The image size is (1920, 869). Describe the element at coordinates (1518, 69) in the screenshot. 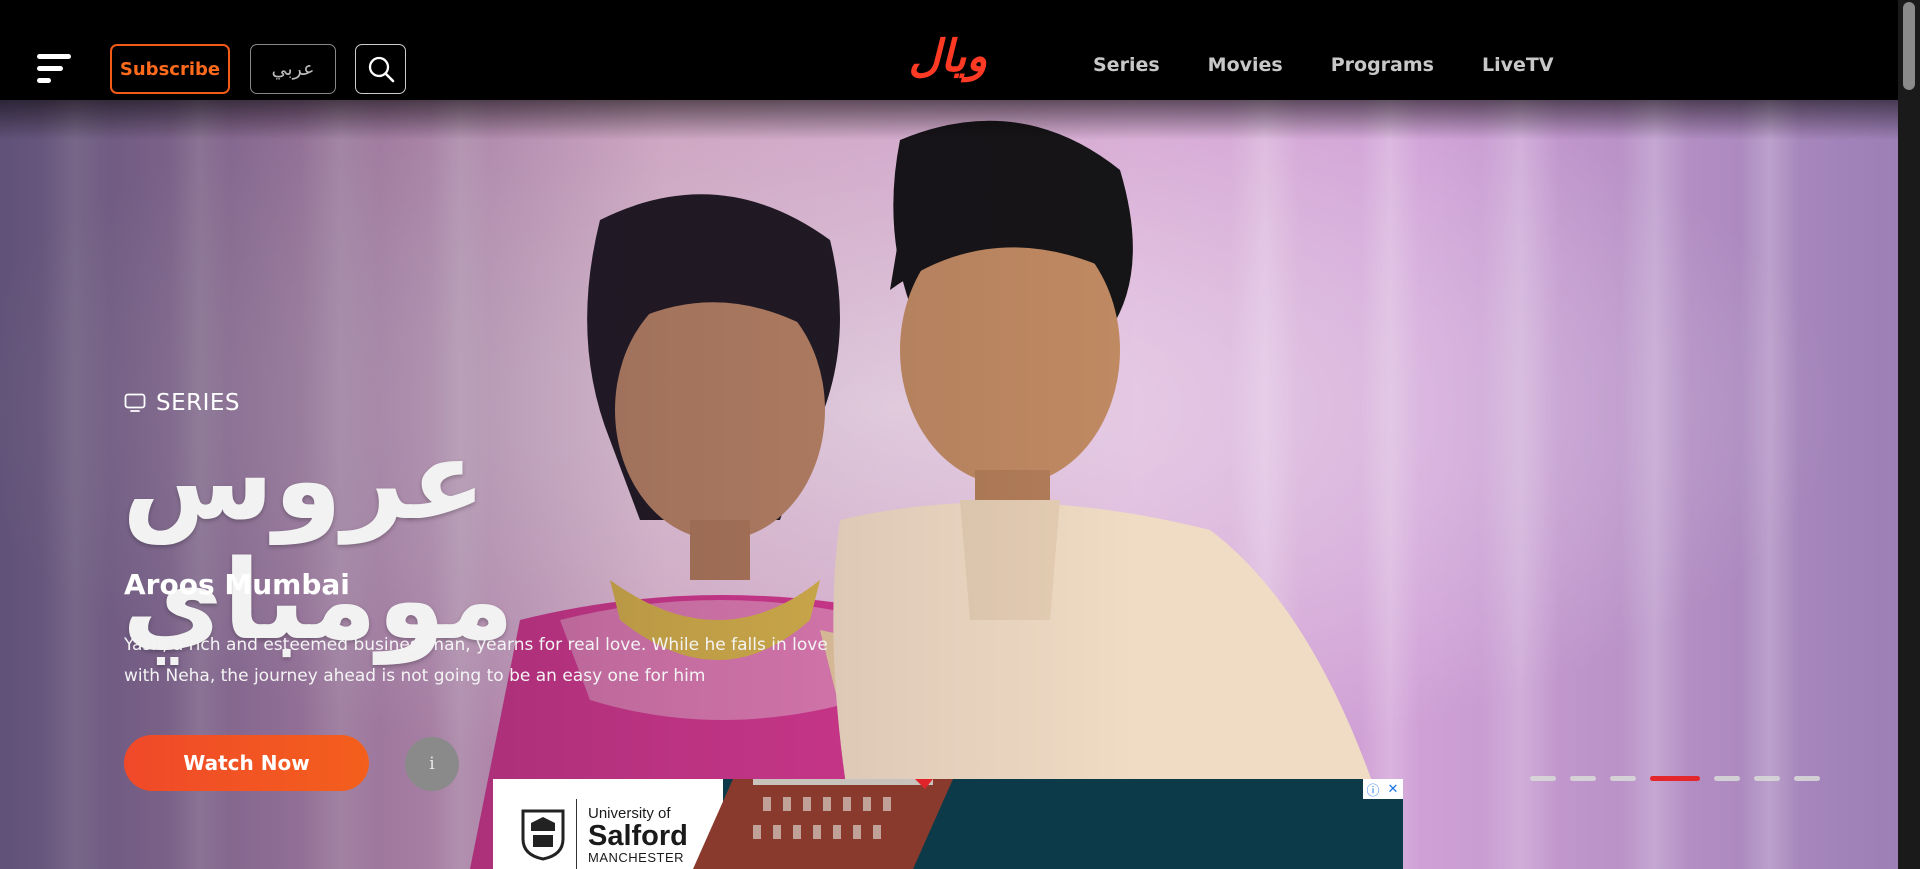

I see `nav-livetv: LiveTV` at that location.